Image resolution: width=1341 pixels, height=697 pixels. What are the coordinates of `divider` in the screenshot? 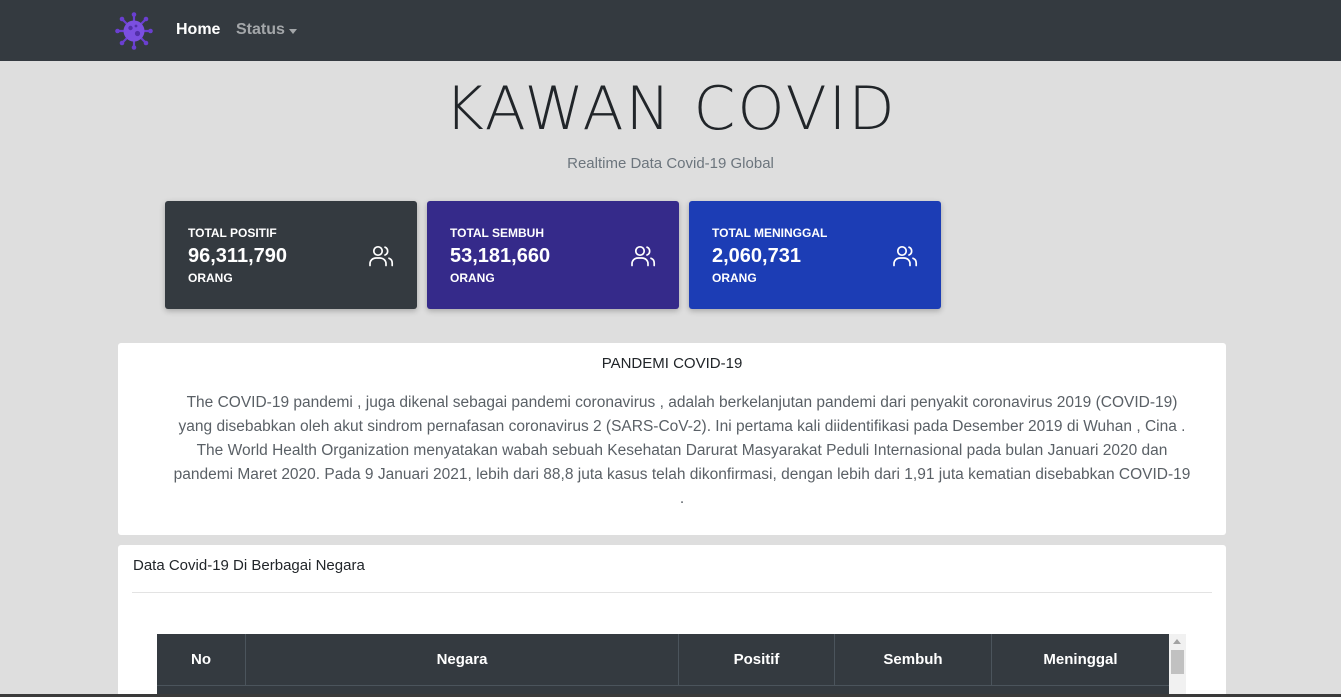 It's located at (672, 592).